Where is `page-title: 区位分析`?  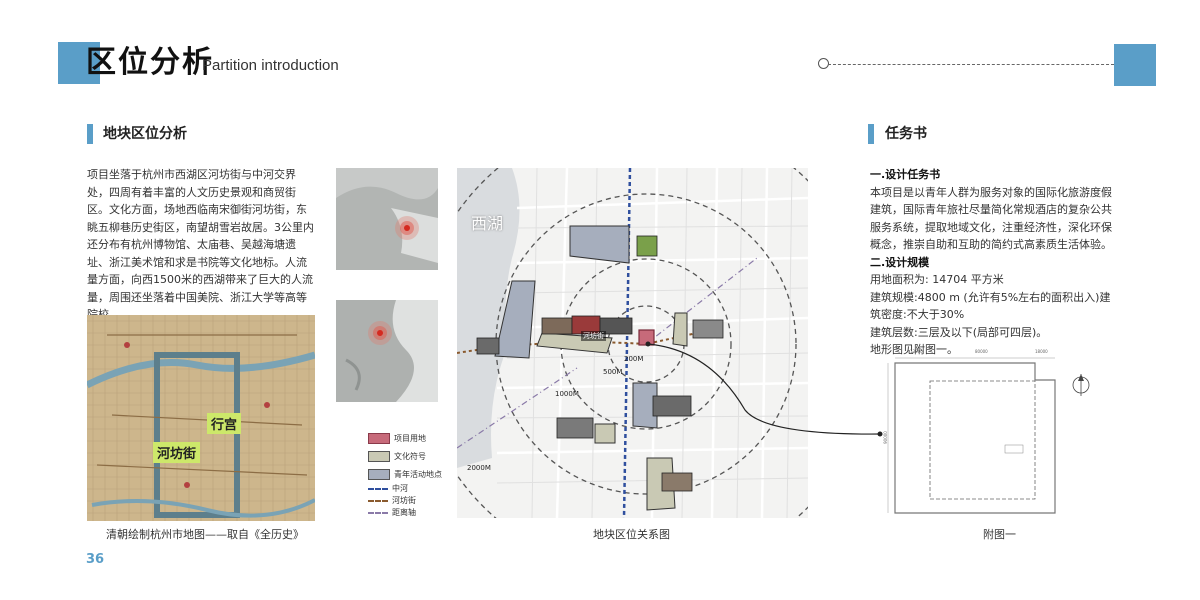 page-title: 区位分析 is located at coordinates (150, 62).